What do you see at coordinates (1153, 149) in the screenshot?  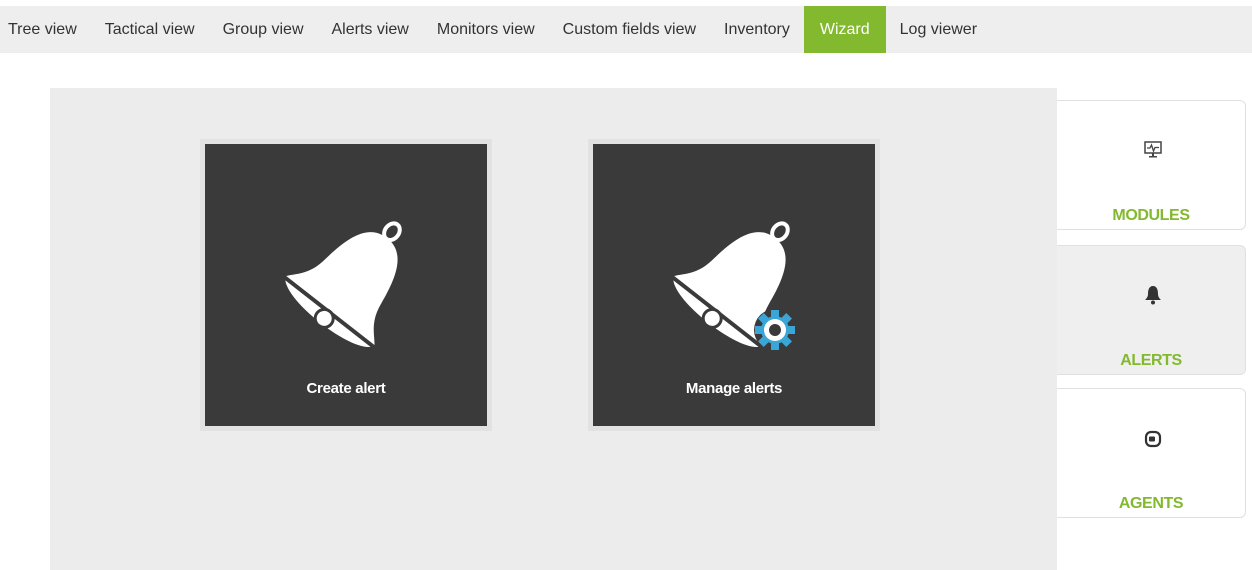 I see `monitor-icon` at bounding box center [1153, 149].